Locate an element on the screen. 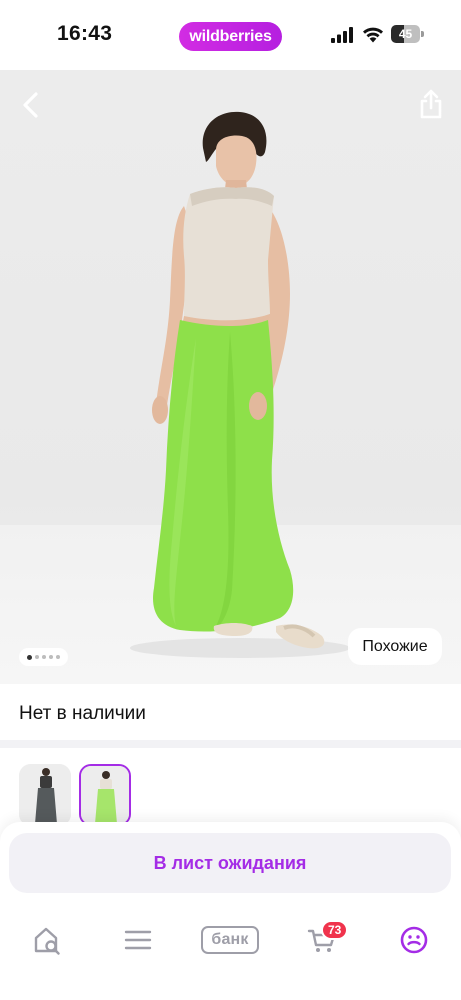 The image size is (461, 1000). share-icon is located at coordinates (431, 104).